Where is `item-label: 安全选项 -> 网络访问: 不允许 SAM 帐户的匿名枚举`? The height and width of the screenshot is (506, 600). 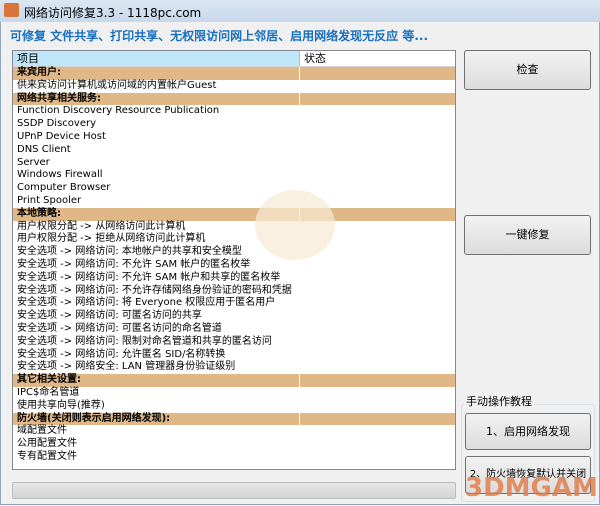
item-label: 安全选项 -> 网络访问: 不允许 SAM 帐户的匿名枚举 is located at coordinates (134, 264).